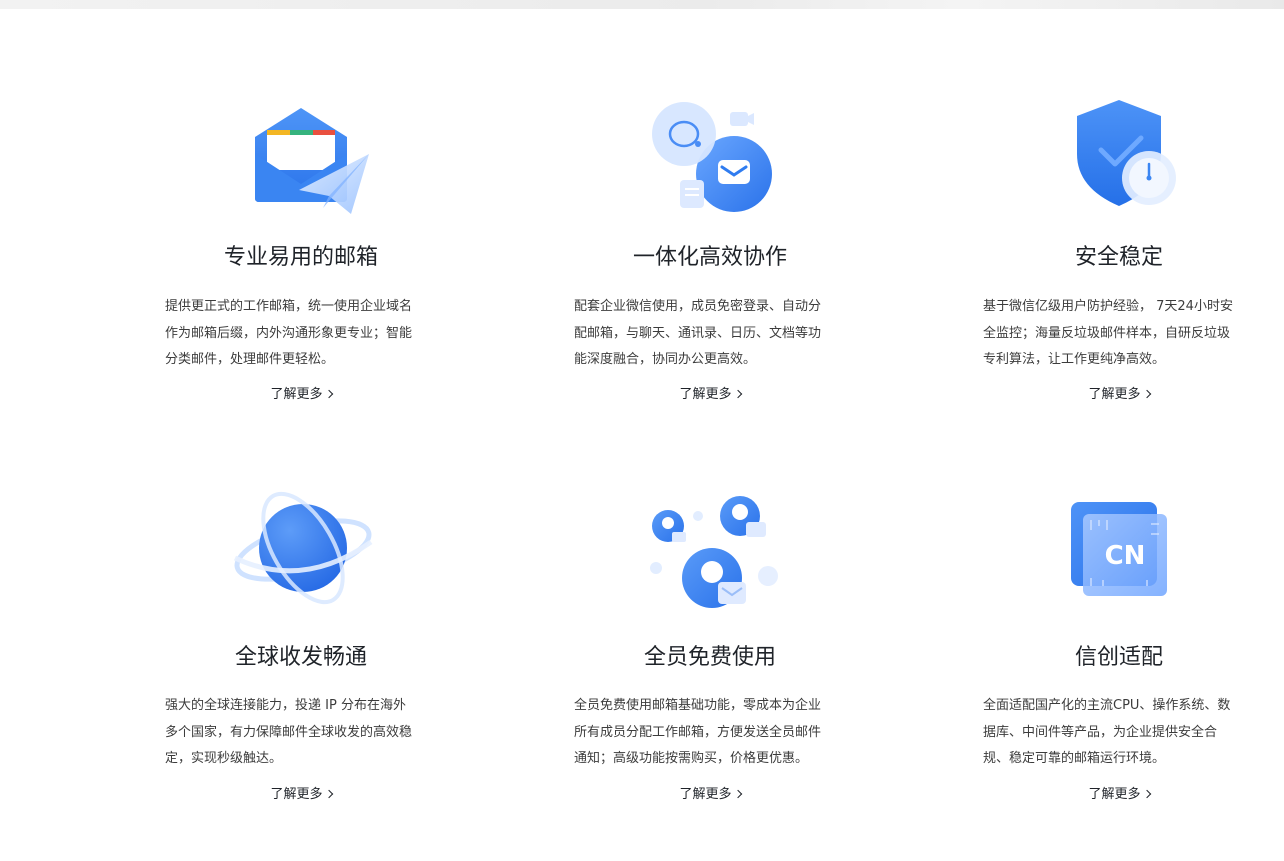 Image resolution: width=1284 pixels, height=861 pixels. Describe the element at coordinates (303, 157) in the screenshot. I see `envelope-paper-plane-icon` at that location.